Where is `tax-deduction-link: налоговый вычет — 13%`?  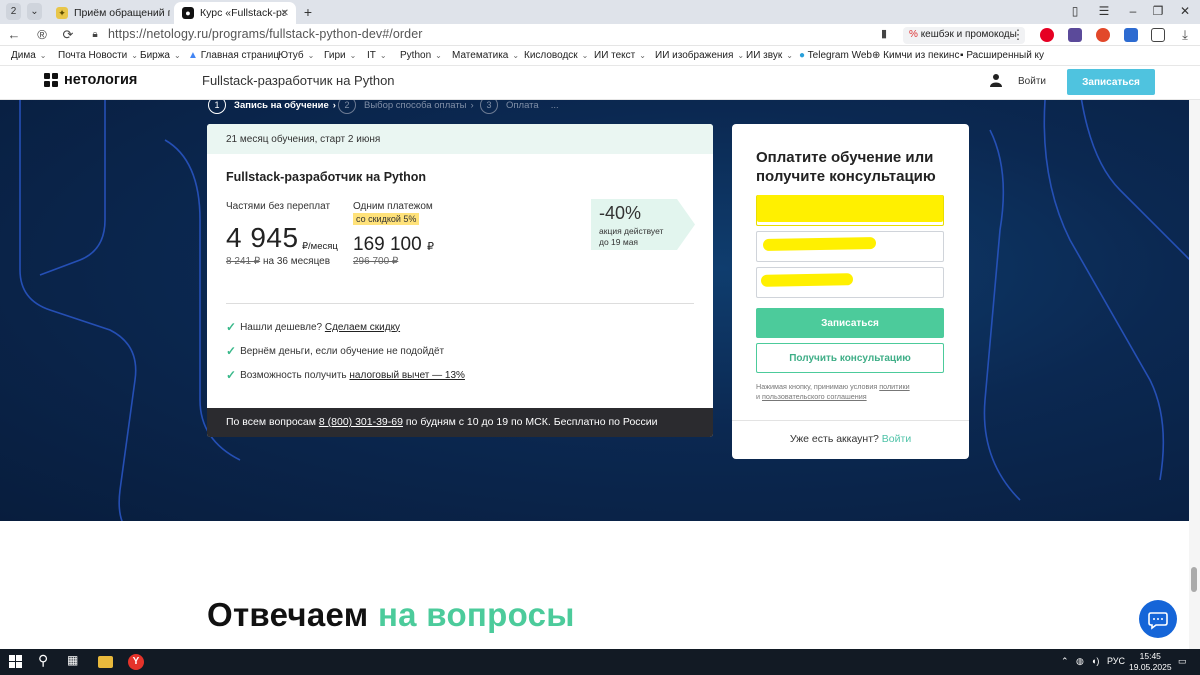
tax-deduction-link: налоговый вычет — 13% is located at coordinates (407, 375).